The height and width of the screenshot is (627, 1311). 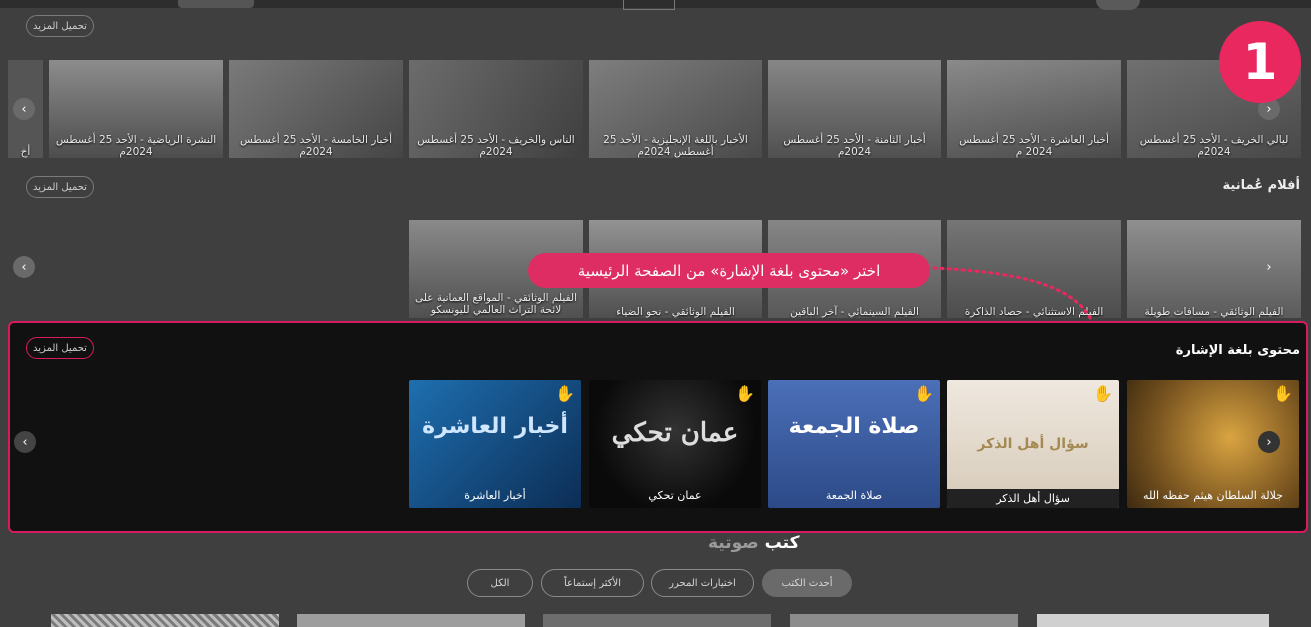 I want to click on card-caption: سؤال أهل الذكر, so click(x=1033, y=498).